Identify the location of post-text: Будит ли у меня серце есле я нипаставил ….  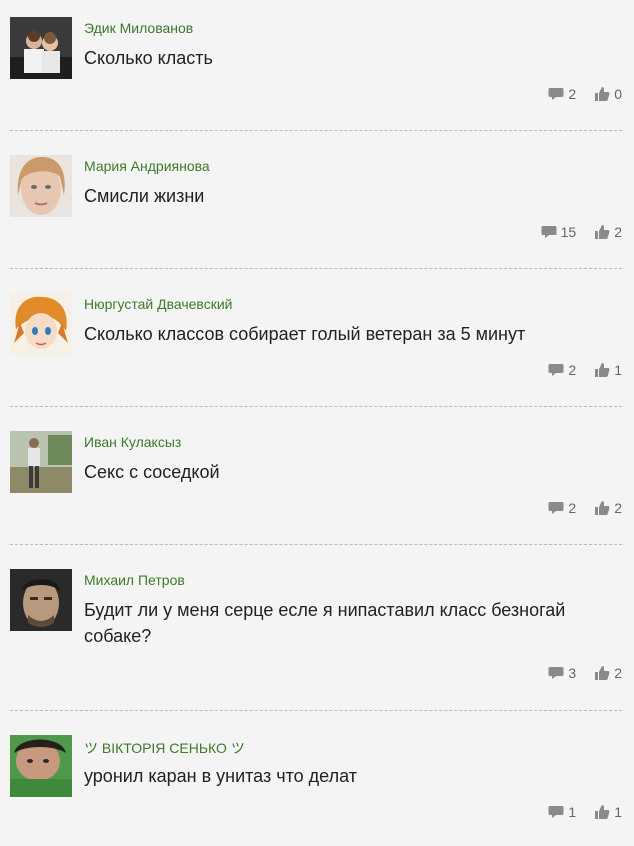
(344, 623).